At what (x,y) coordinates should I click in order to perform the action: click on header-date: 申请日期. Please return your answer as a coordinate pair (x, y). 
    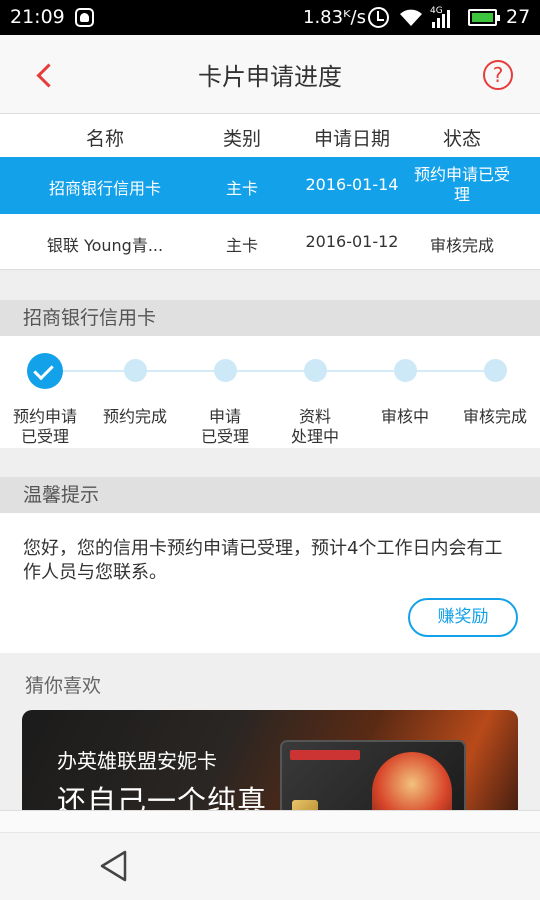
    Looking at the image, I should click on (351, 139).